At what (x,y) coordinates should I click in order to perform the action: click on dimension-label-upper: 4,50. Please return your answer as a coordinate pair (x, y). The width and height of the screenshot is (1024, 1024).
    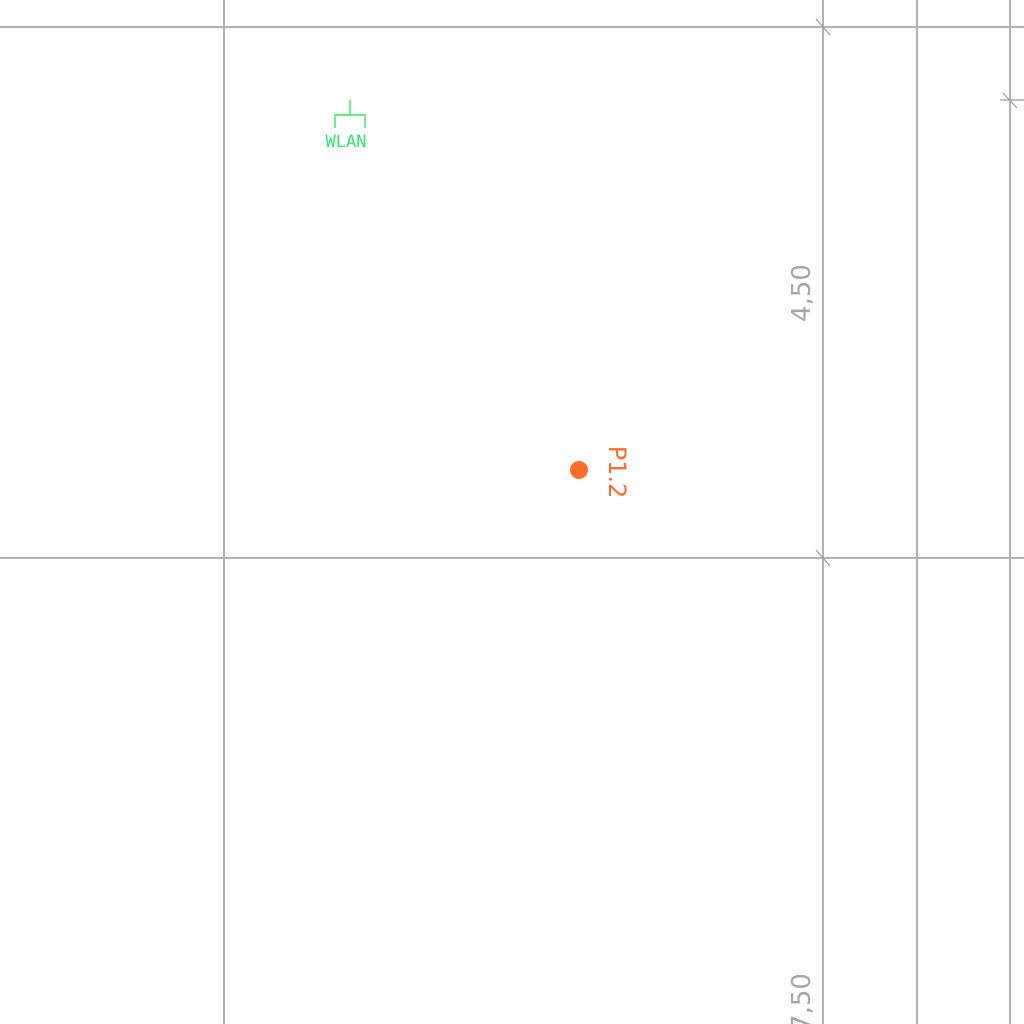
    Looking at the image, I should click on (802, 293).